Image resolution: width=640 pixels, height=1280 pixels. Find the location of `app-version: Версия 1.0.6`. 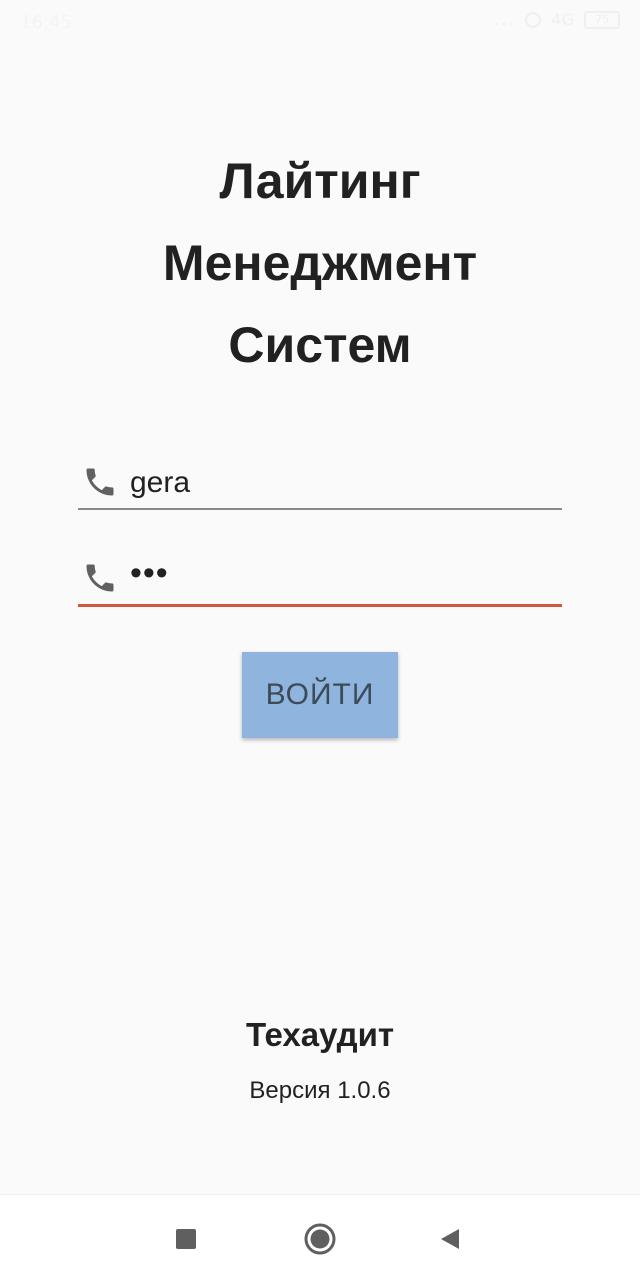

app-version: Версия 1.0.6 is located at coordinates (320, 1090).